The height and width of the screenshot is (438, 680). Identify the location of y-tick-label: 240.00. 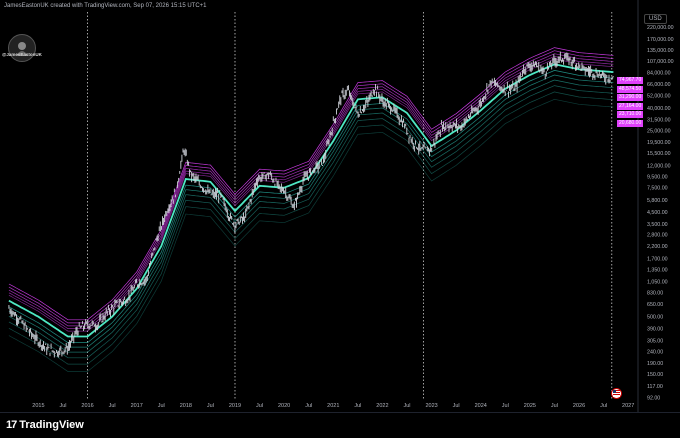
(655, 353).